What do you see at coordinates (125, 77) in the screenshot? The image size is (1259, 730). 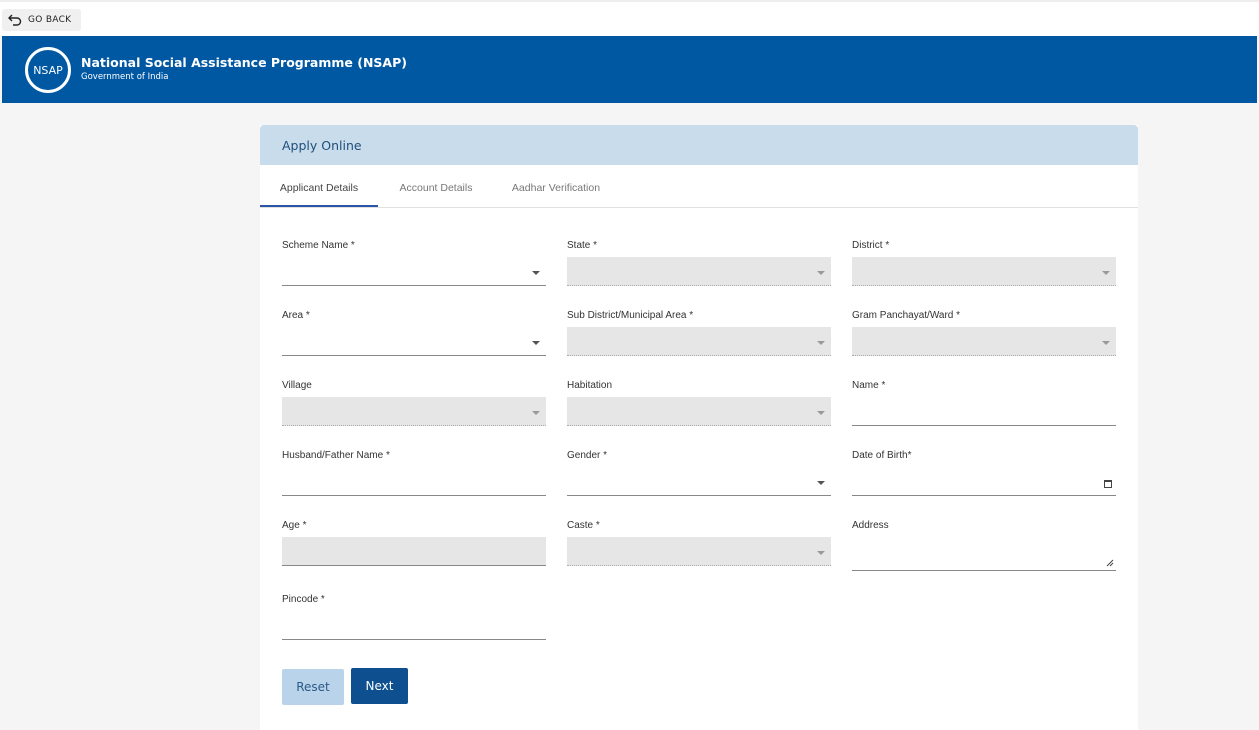 I see `site-subtitle: Government of India` at bounding box center [125, 77].